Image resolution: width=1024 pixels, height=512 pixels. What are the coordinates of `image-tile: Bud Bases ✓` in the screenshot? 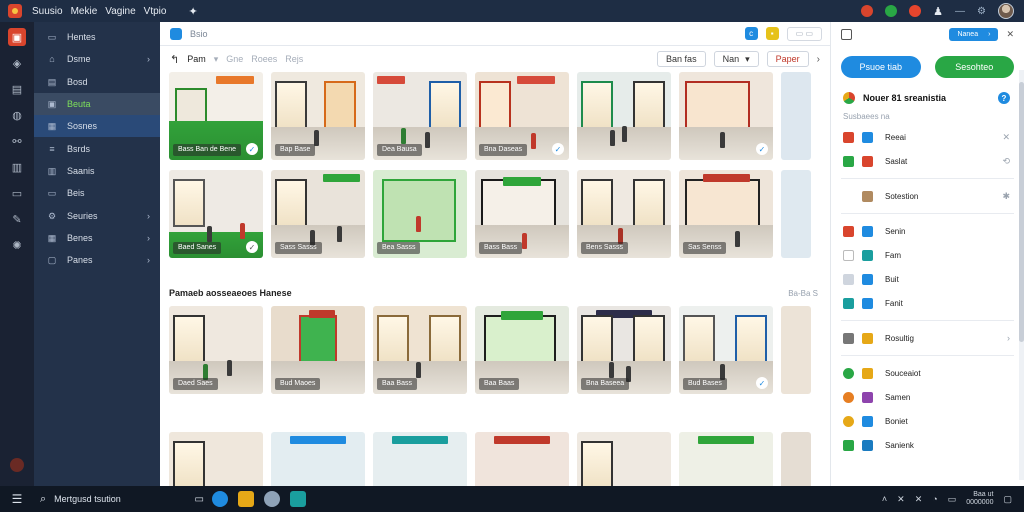 It's located at (726, 350).